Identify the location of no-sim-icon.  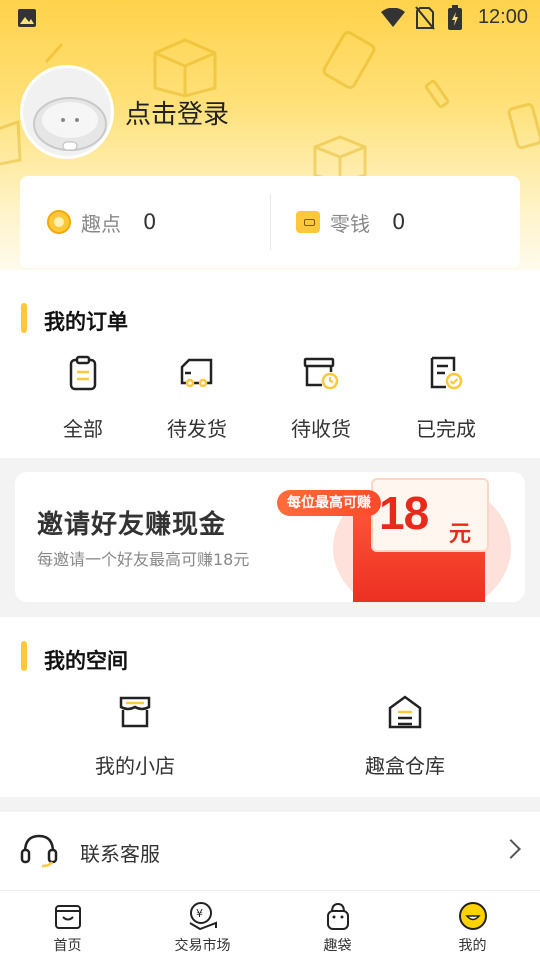
(425, 18).